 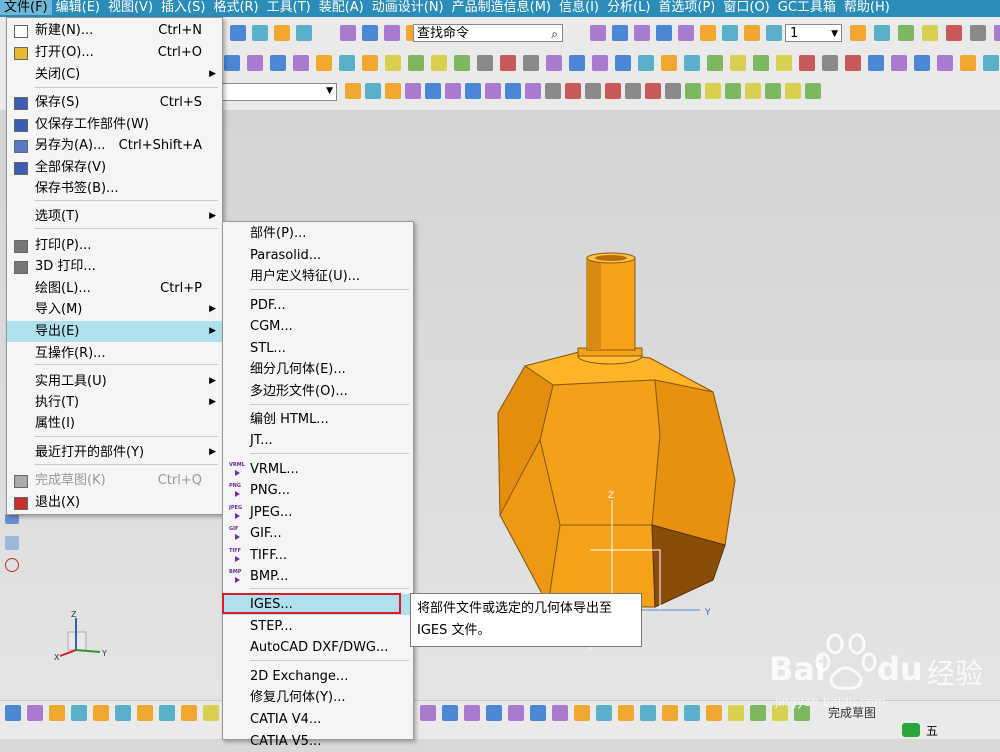 What do you see at coordinates (852, 712) in the screenshot?
I see `finish-sketch-label: 完成草图` at bounding box center [852, 712].